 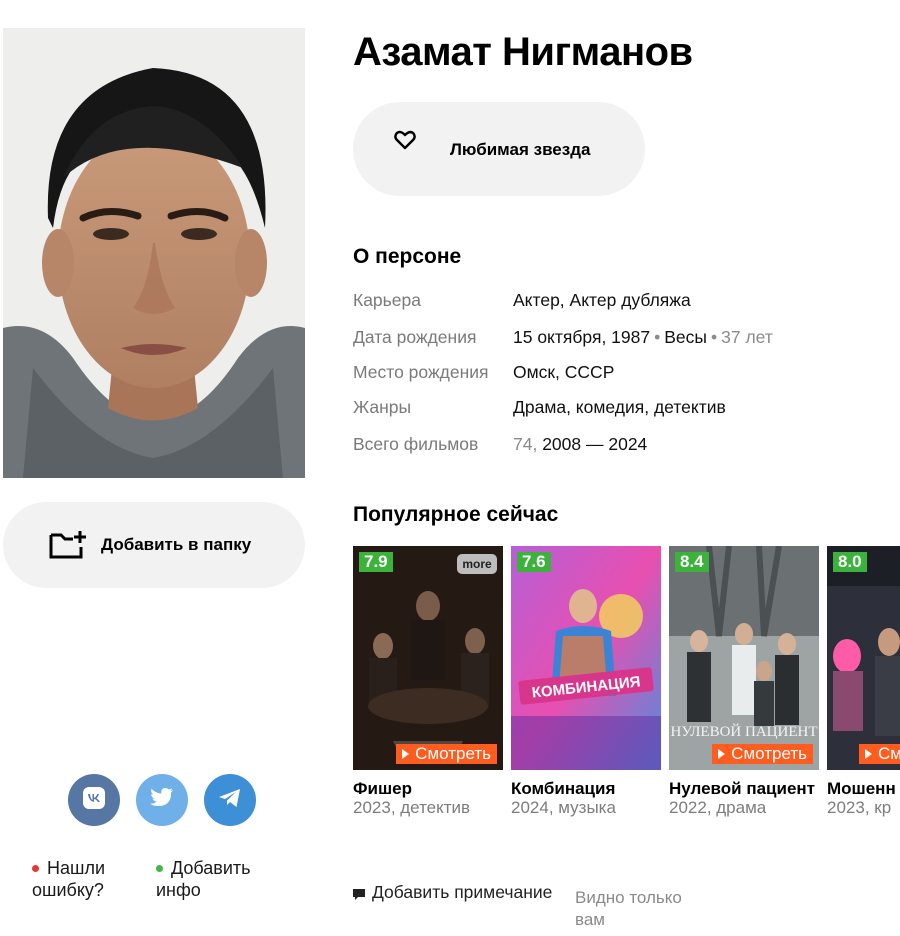 I want to click on info-key: Дата рождения, so click(x=415, y=337).